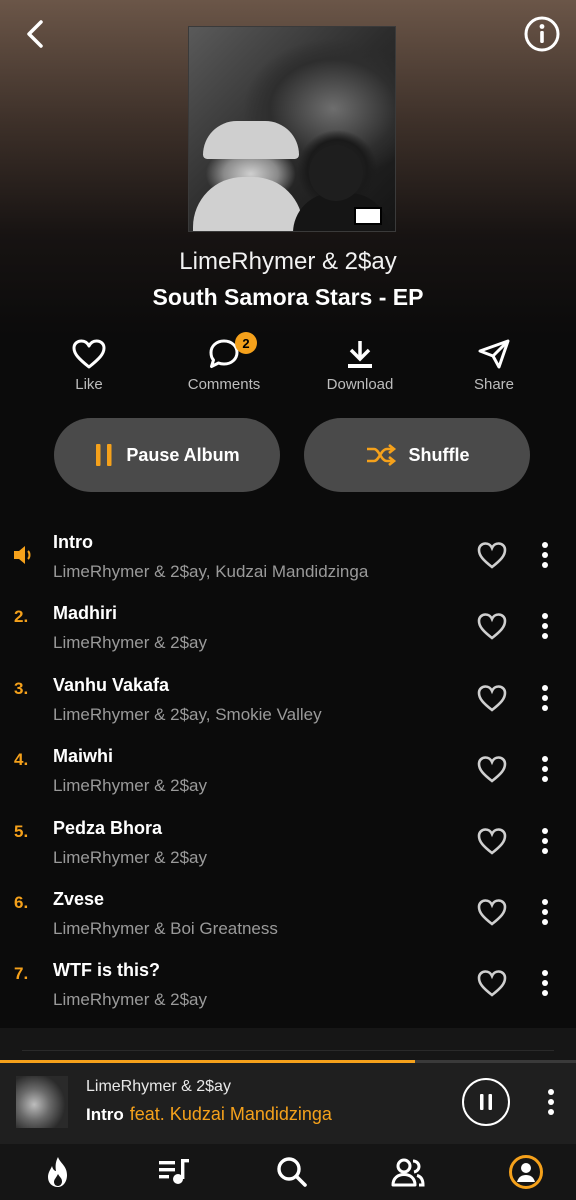 The image size is (576, 1200). What do you see at coordinates (368, 216) in the screenshot?
I see `parental-advisory-label` at bounding box center [368, 216].